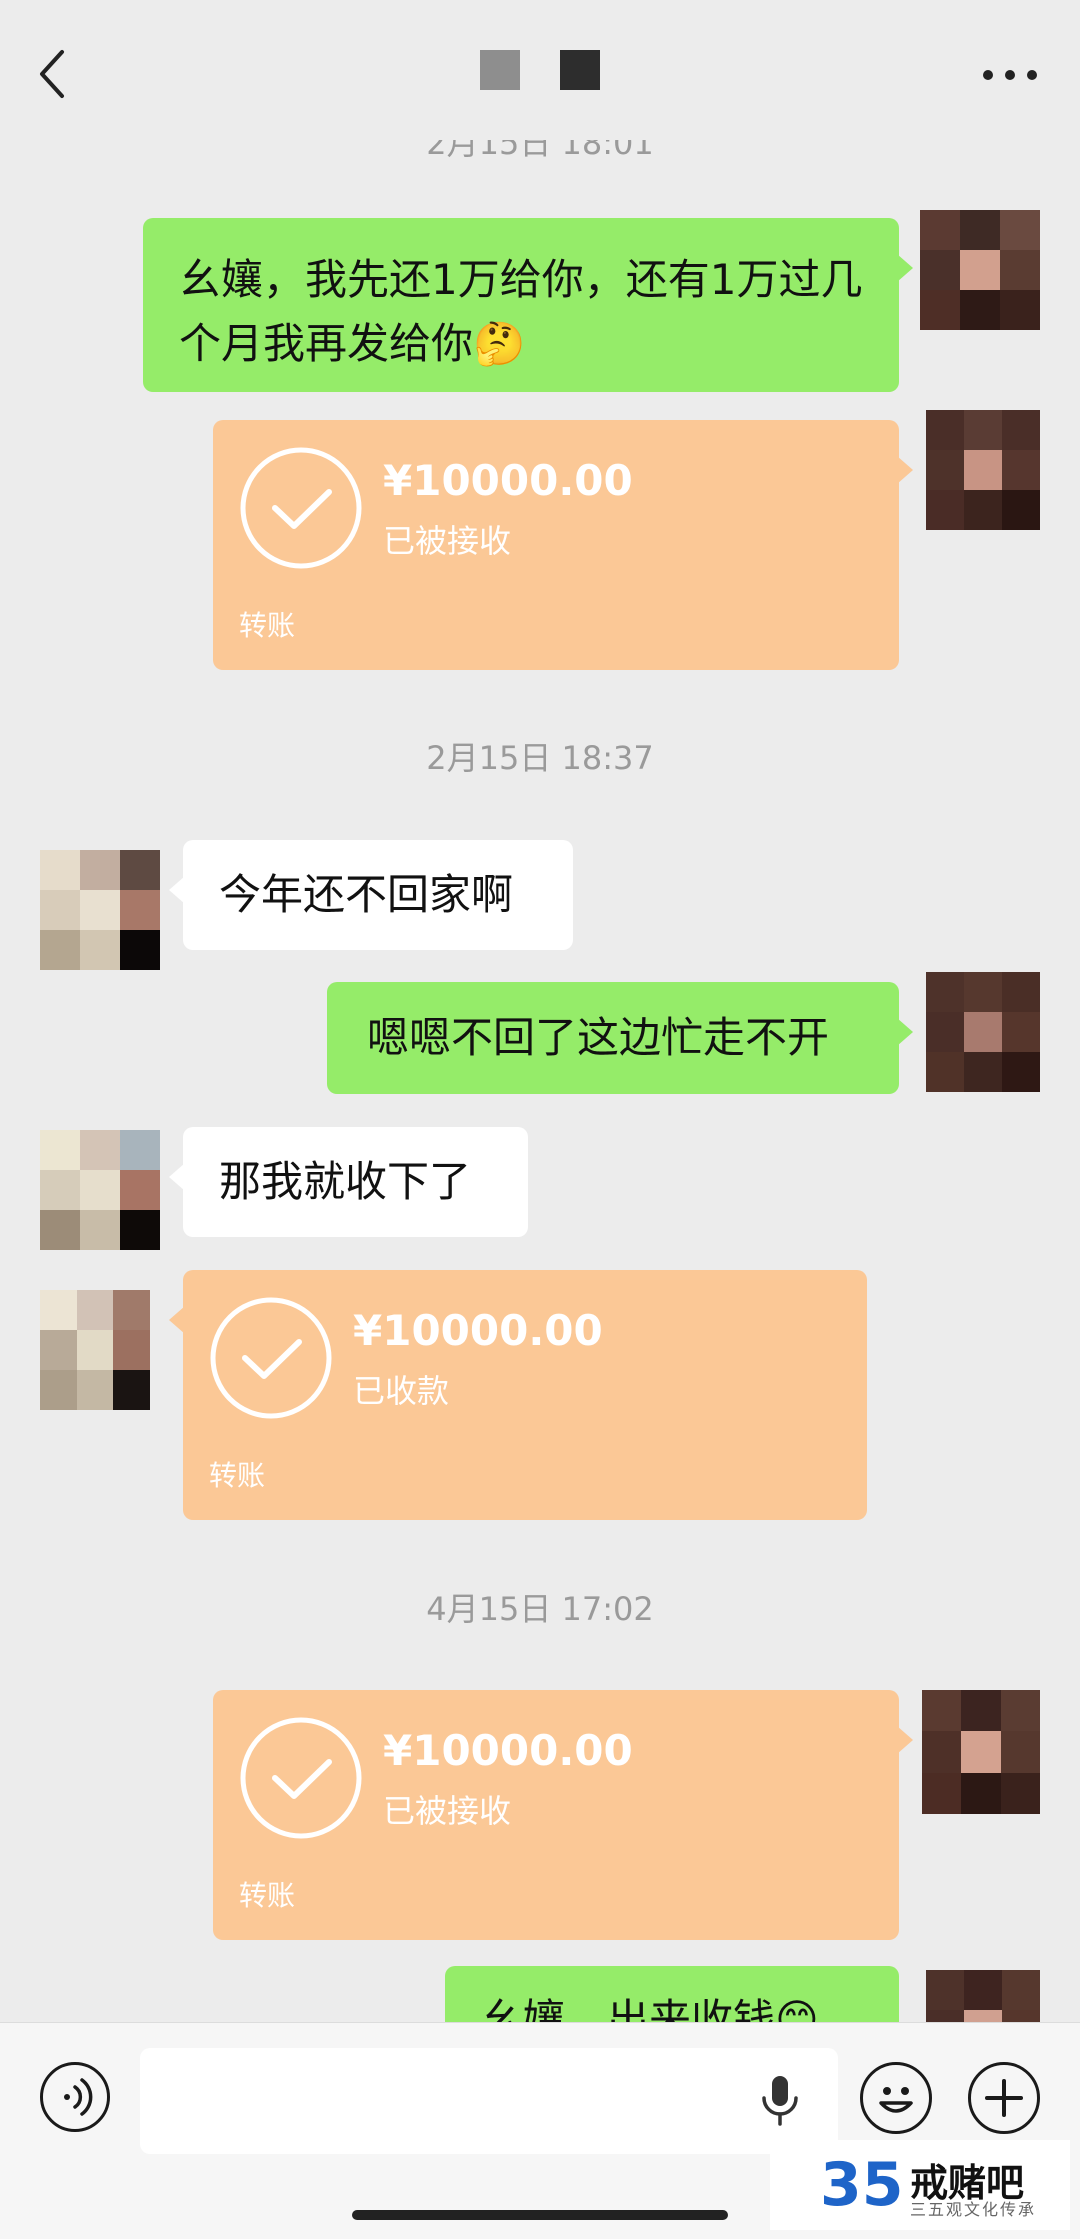  I want to click on microphone-button, so click(780, 2100).